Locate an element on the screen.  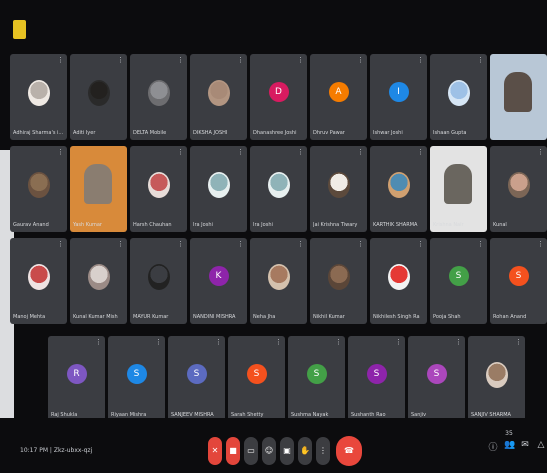
participant-tile: ⋮ S SANJEEV MISHRA is located at coordinates (196, 379).